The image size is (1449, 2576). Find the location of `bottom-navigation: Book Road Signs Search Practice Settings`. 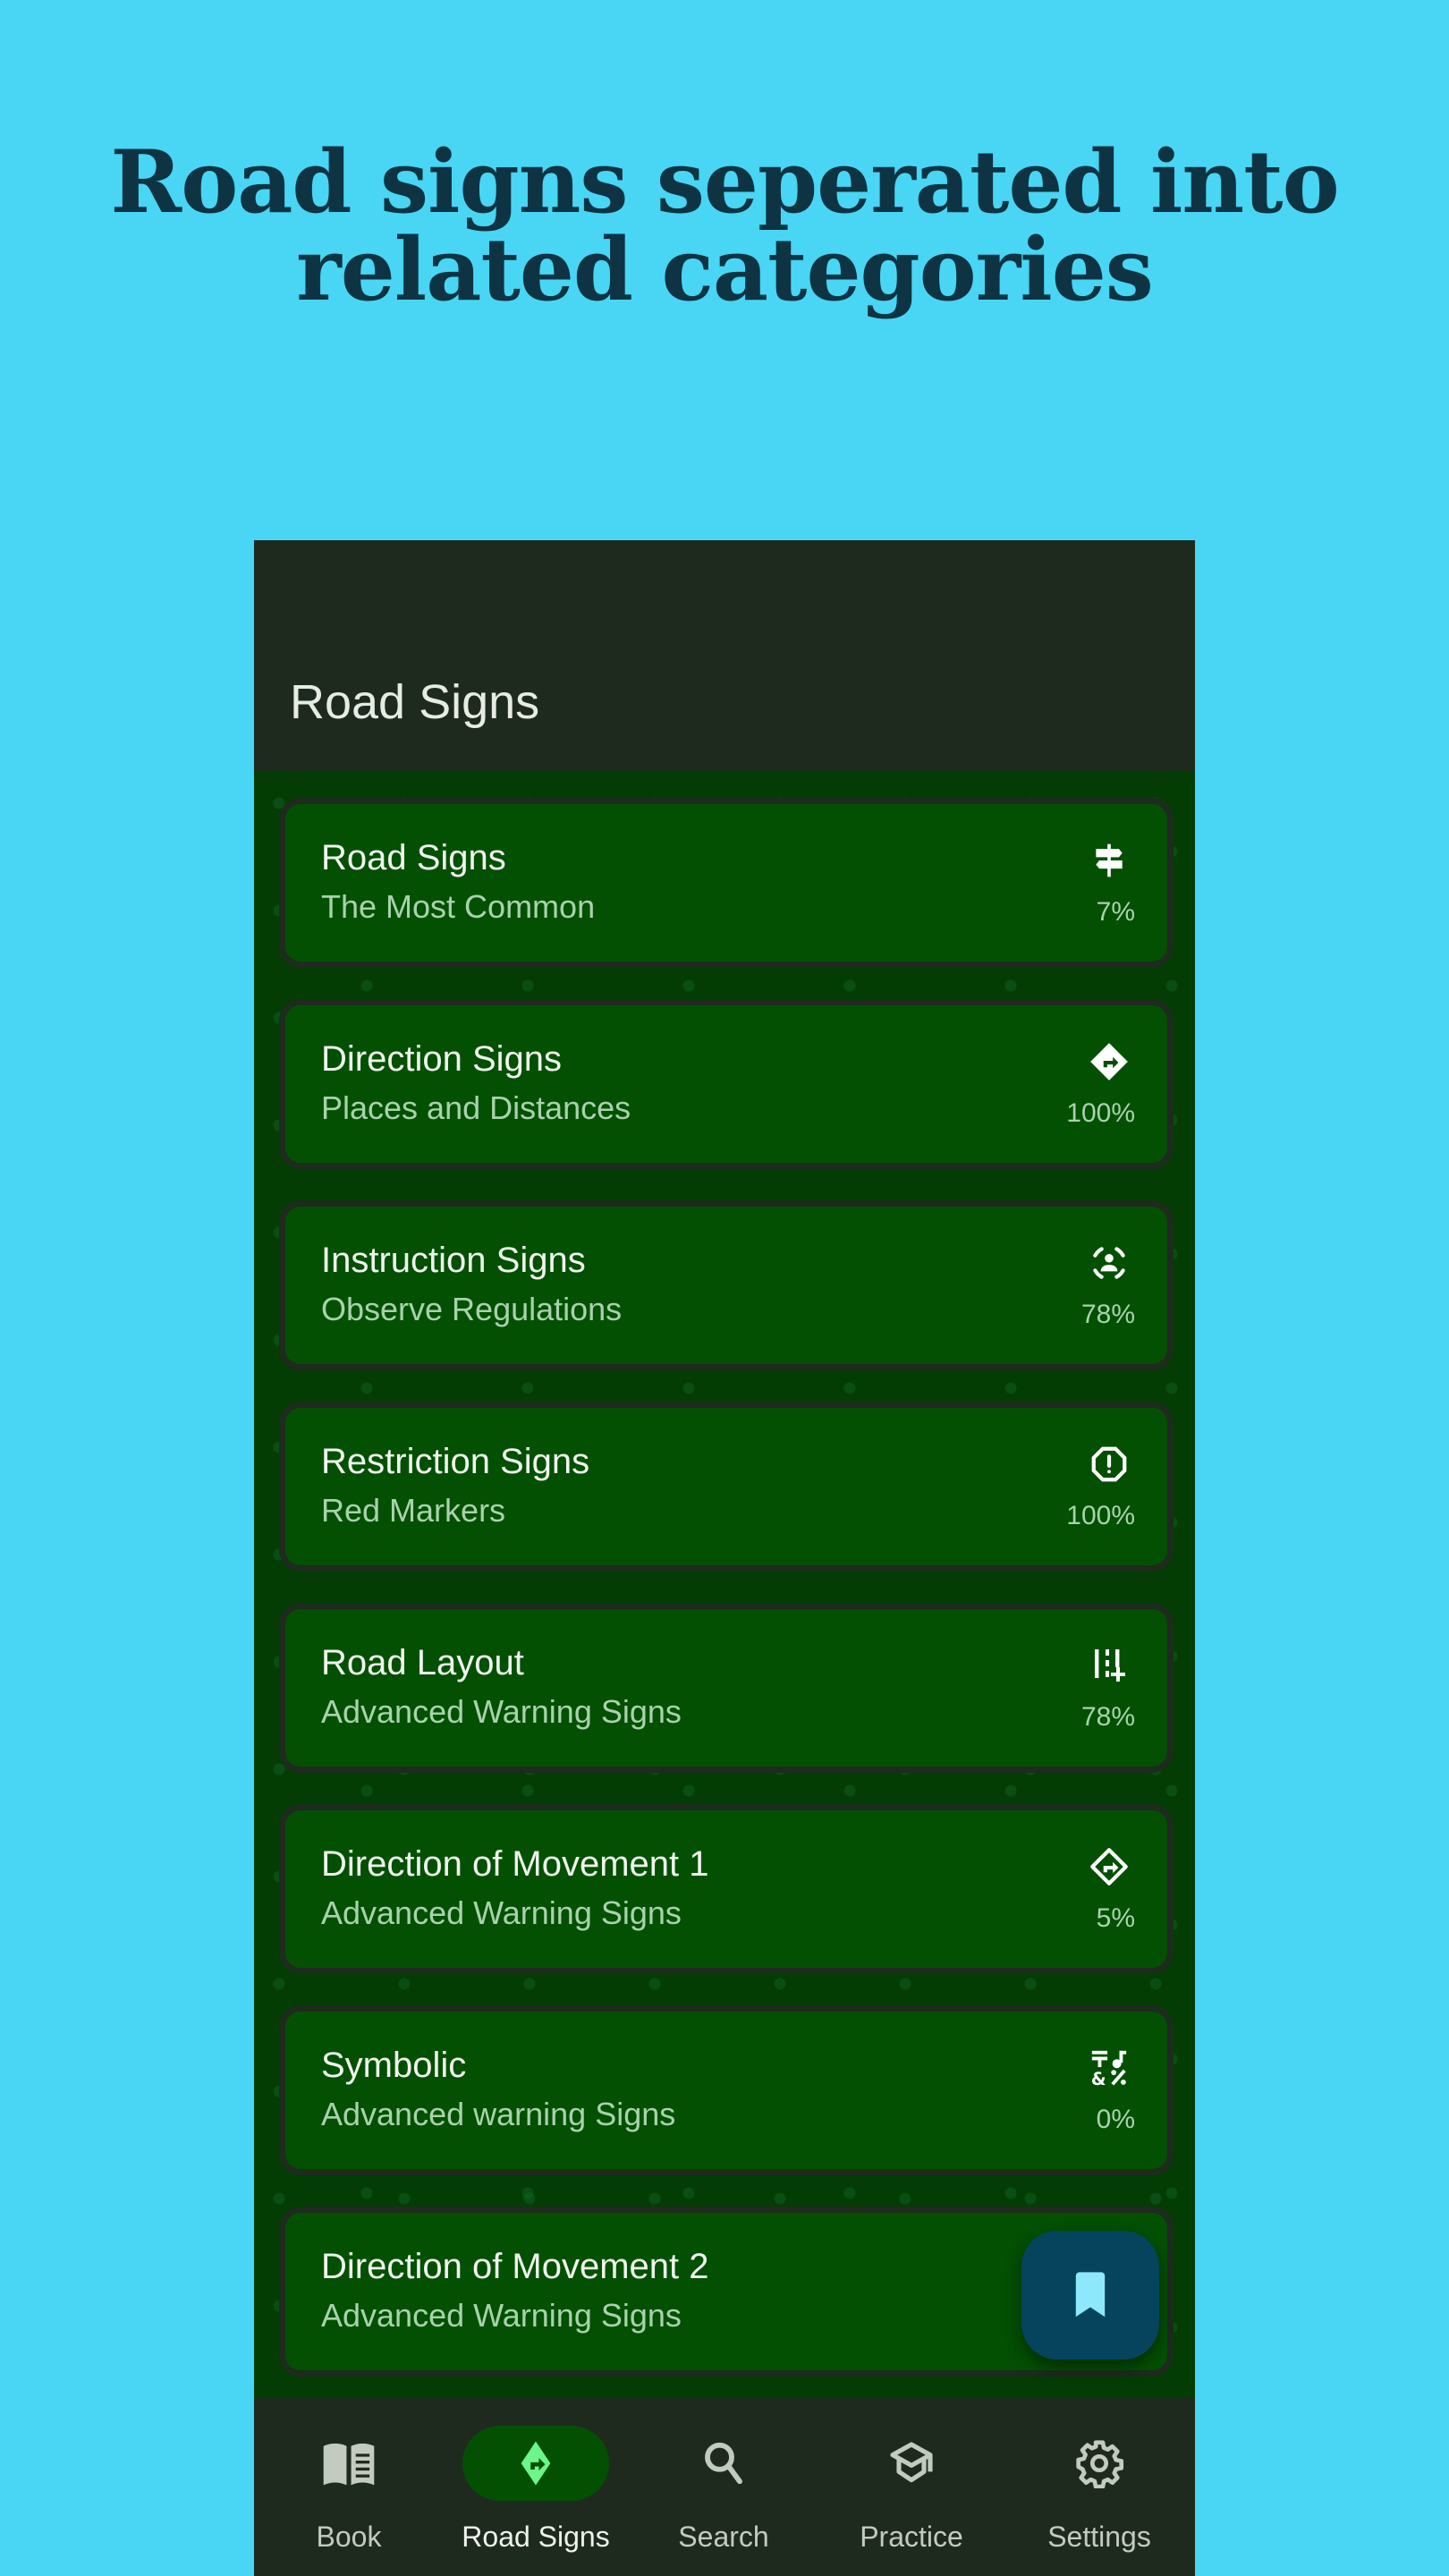

bottom-navigation: Book Road Signs Search Practice Settings is located at coordinates (724, 2486).